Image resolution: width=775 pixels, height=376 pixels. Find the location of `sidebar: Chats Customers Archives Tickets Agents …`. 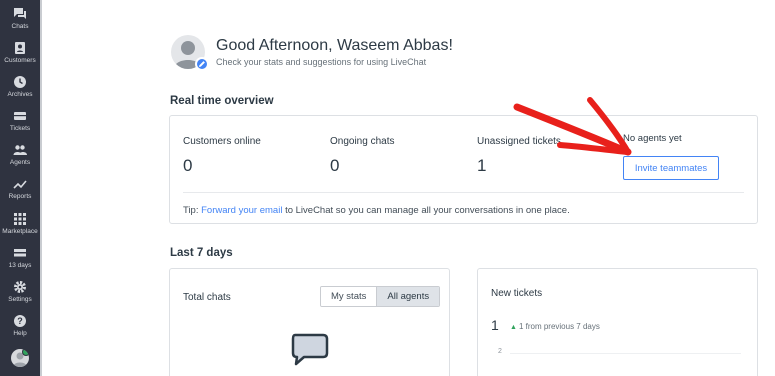

sidebar: Chats Customers Archives Tickets Agents … is located at coordinates (21, 188).